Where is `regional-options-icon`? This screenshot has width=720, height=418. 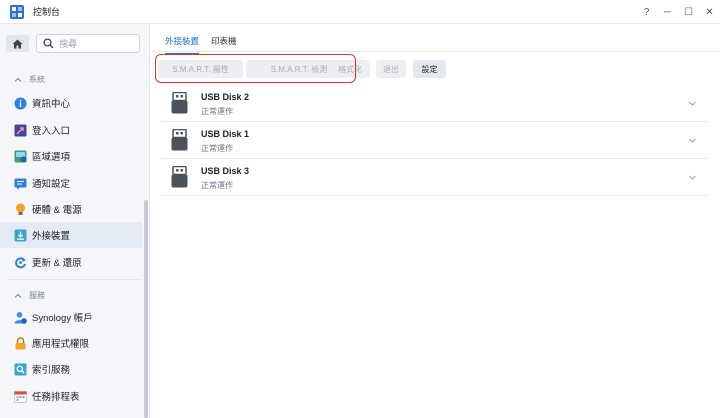 regional-options-icon is located at coordinates (20, 156).